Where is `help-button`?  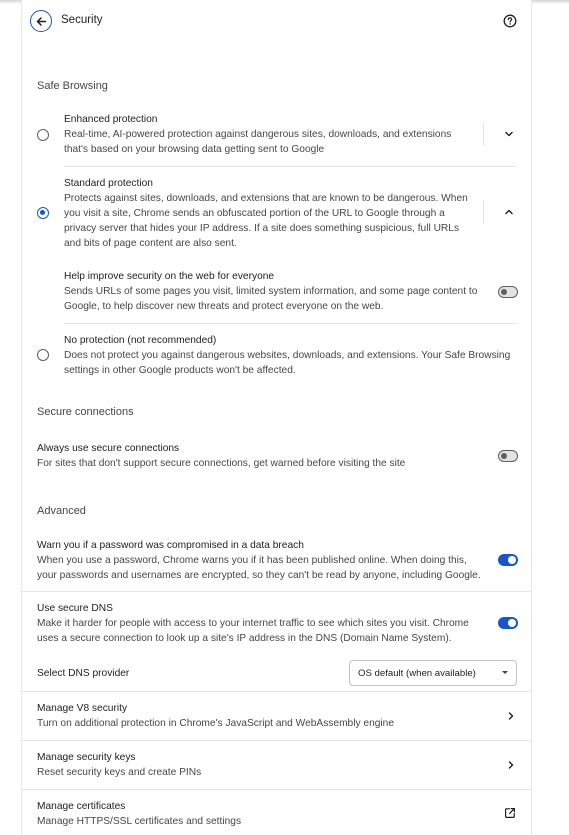
help-button is located at coordinates (510, 21).